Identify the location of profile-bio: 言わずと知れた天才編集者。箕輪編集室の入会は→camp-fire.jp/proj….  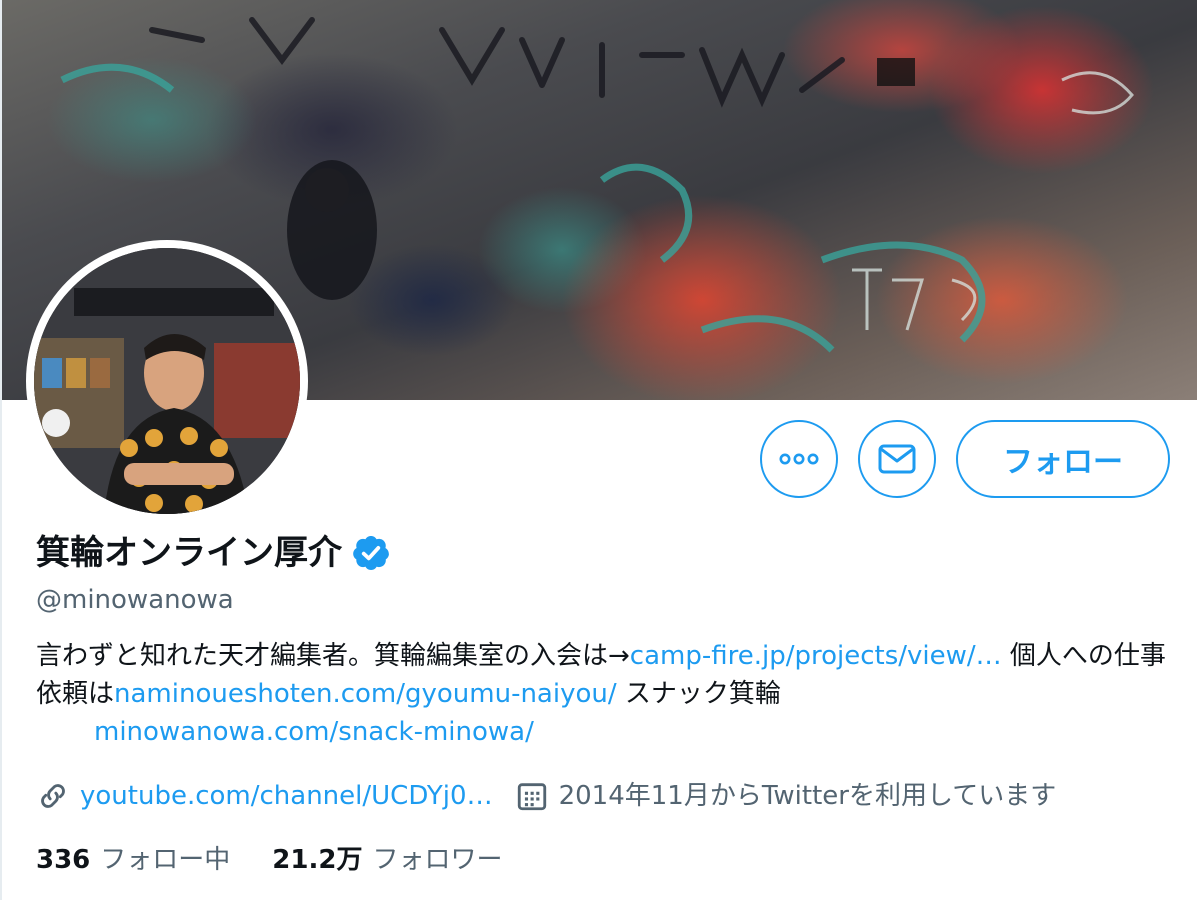
(606, 694).